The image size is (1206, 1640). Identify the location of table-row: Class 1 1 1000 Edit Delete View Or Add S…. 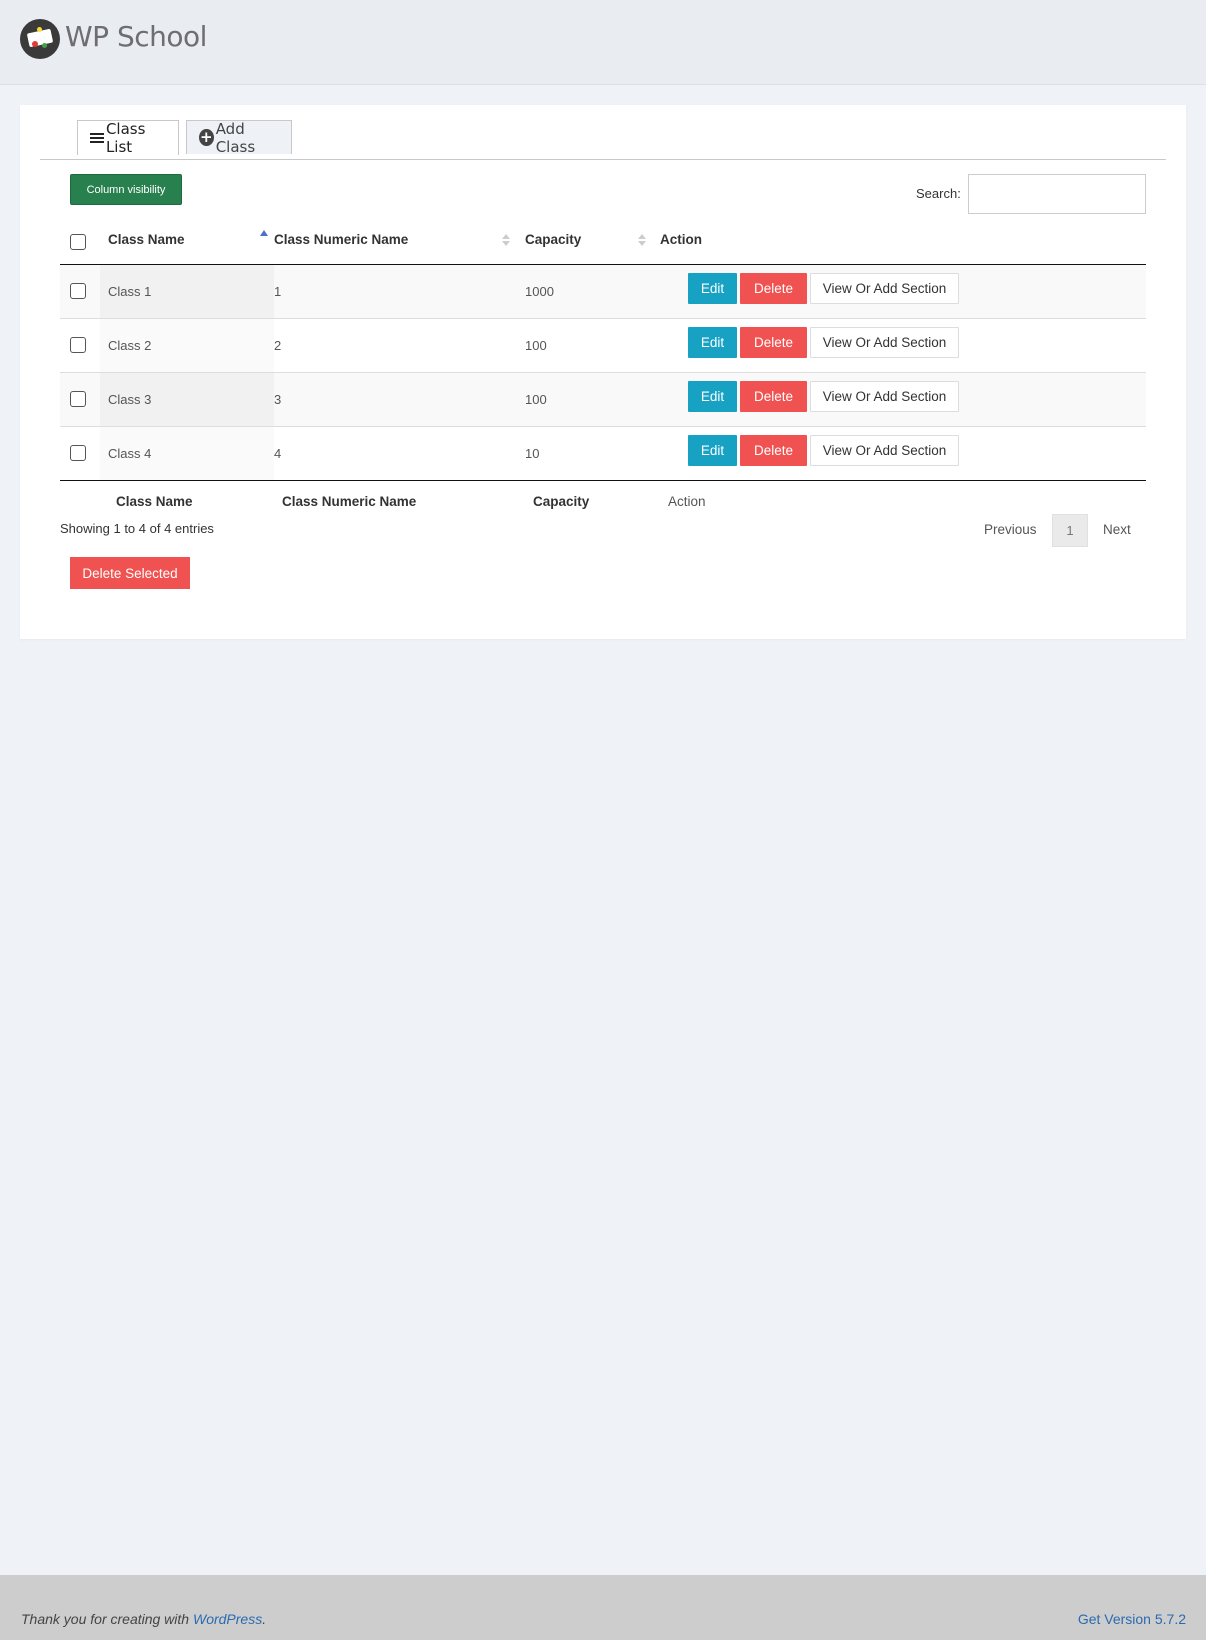
(603, 292).